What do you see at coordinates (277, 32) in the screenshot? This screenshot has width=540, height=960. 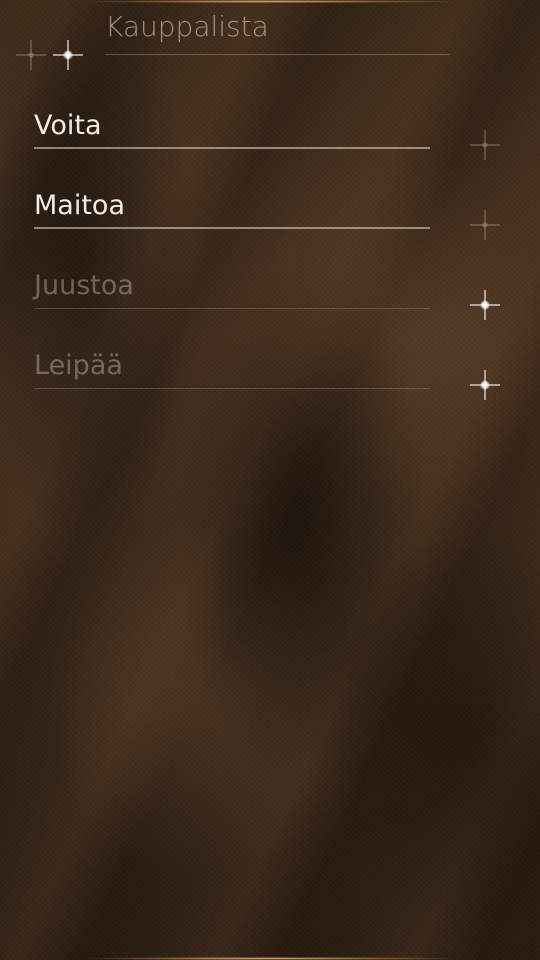 I see `page-header: Kauppalista` at bounding box center [277, 32].